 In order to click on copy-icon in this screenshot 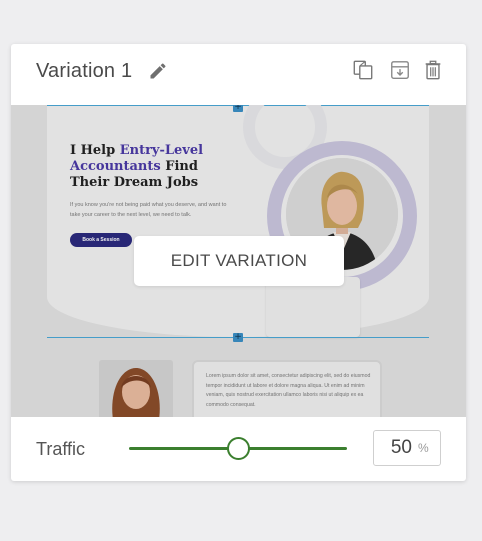, I will do `click(363, 70)`.